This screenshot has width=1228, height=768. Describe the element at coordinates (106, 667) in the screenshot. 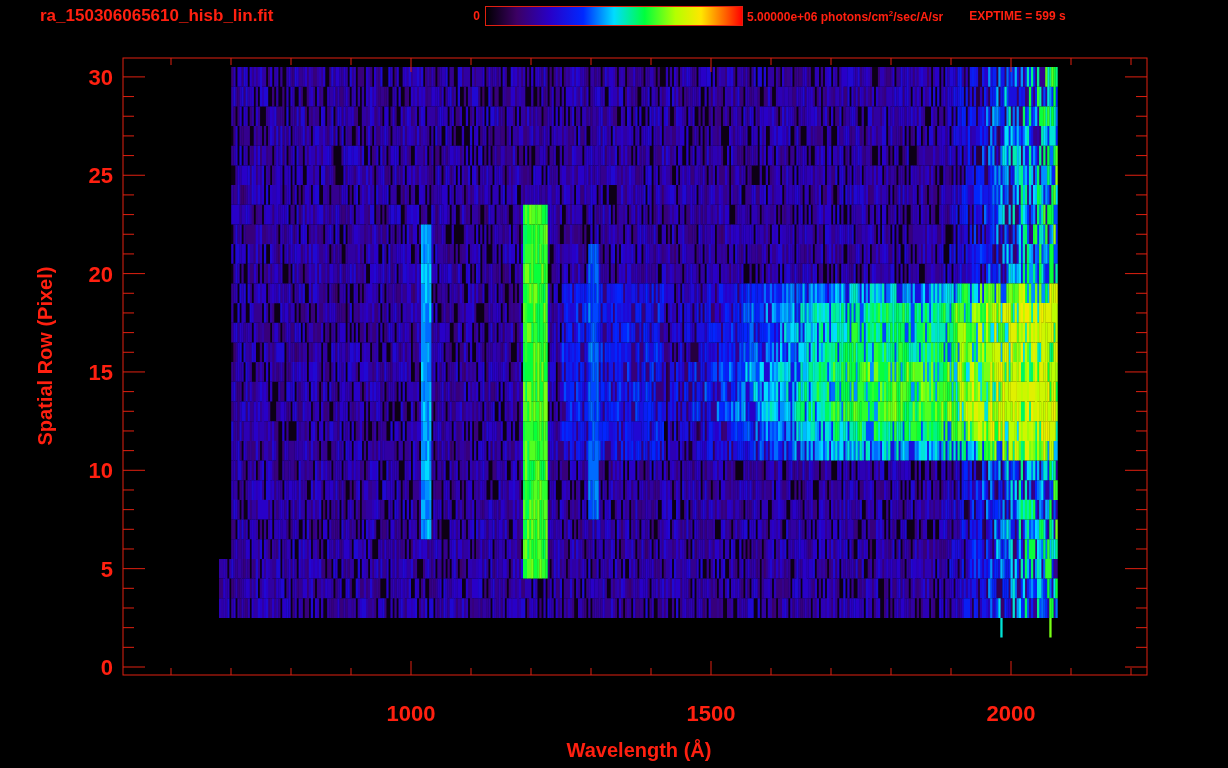

I see `y-tick-label: 0` at that location.